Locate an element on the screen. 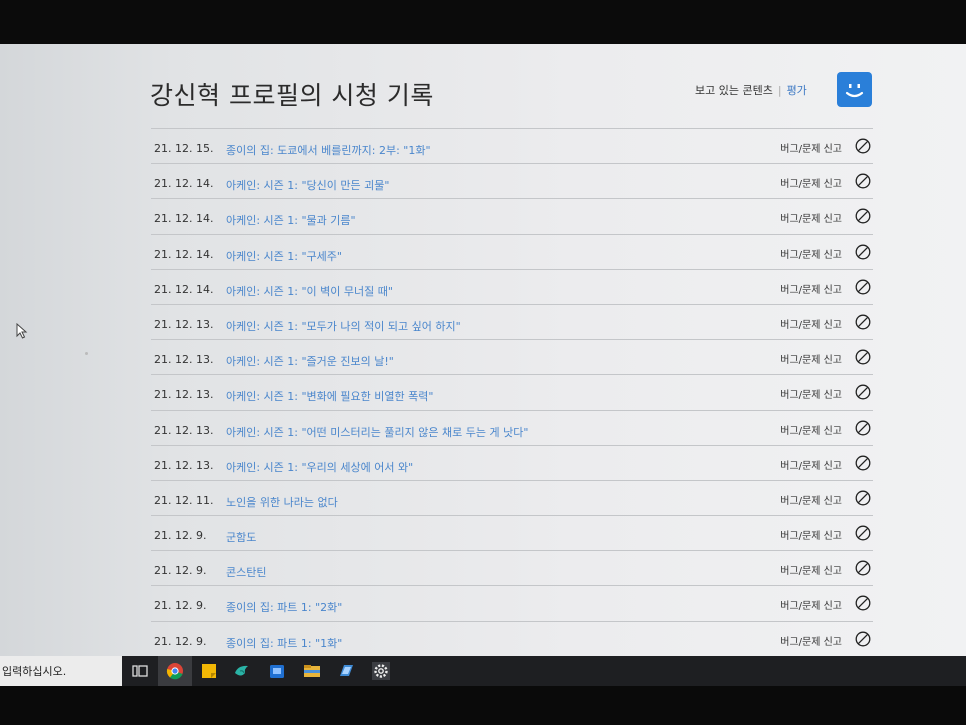 The image size is (966, 725). settings-icon is located at coordinates (381, 671).